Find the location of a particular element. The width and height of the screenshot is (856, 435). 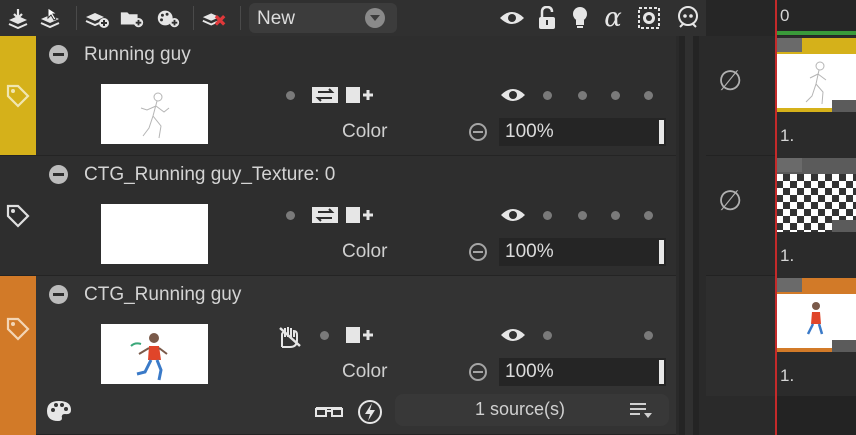

light-icon is located at coordinates (580, 18).